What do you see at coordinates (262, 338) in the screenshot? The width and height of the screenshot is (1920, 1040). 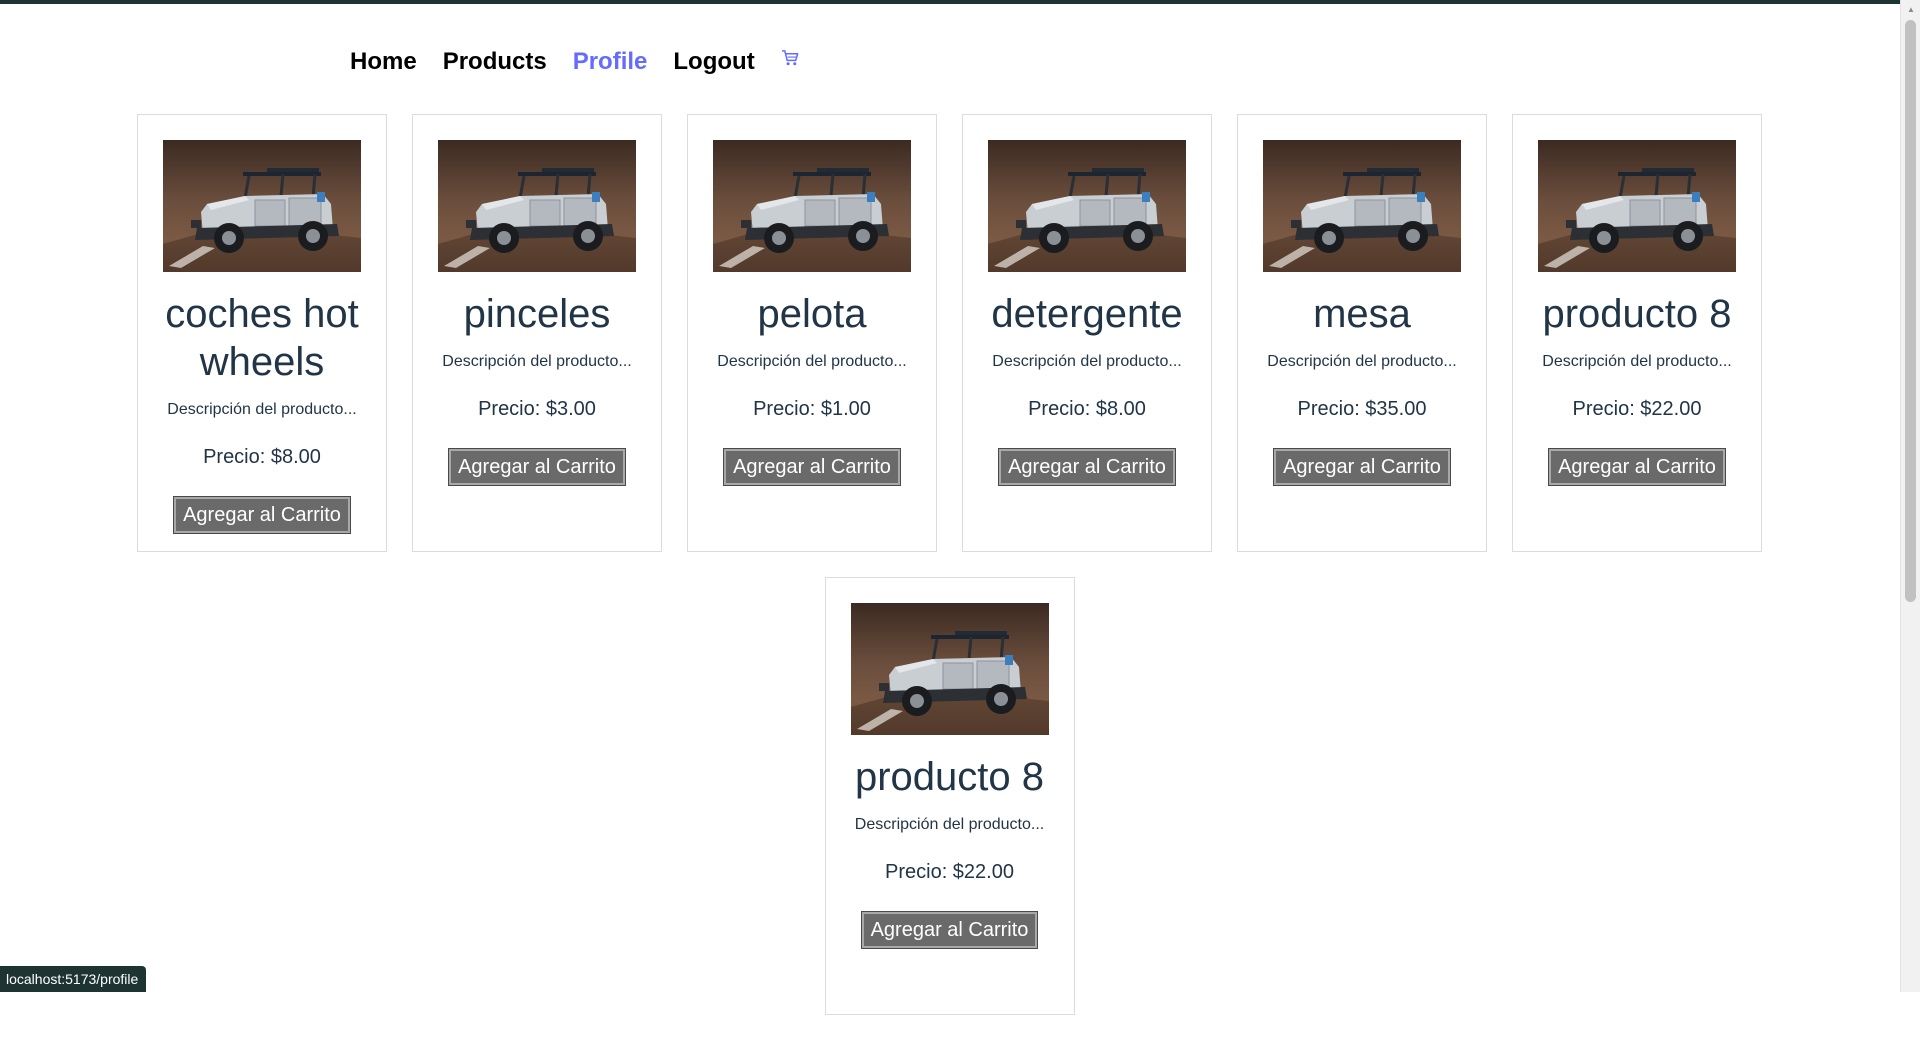 I see `product-name: coches hot wheels` at bounding box center [262, 338].